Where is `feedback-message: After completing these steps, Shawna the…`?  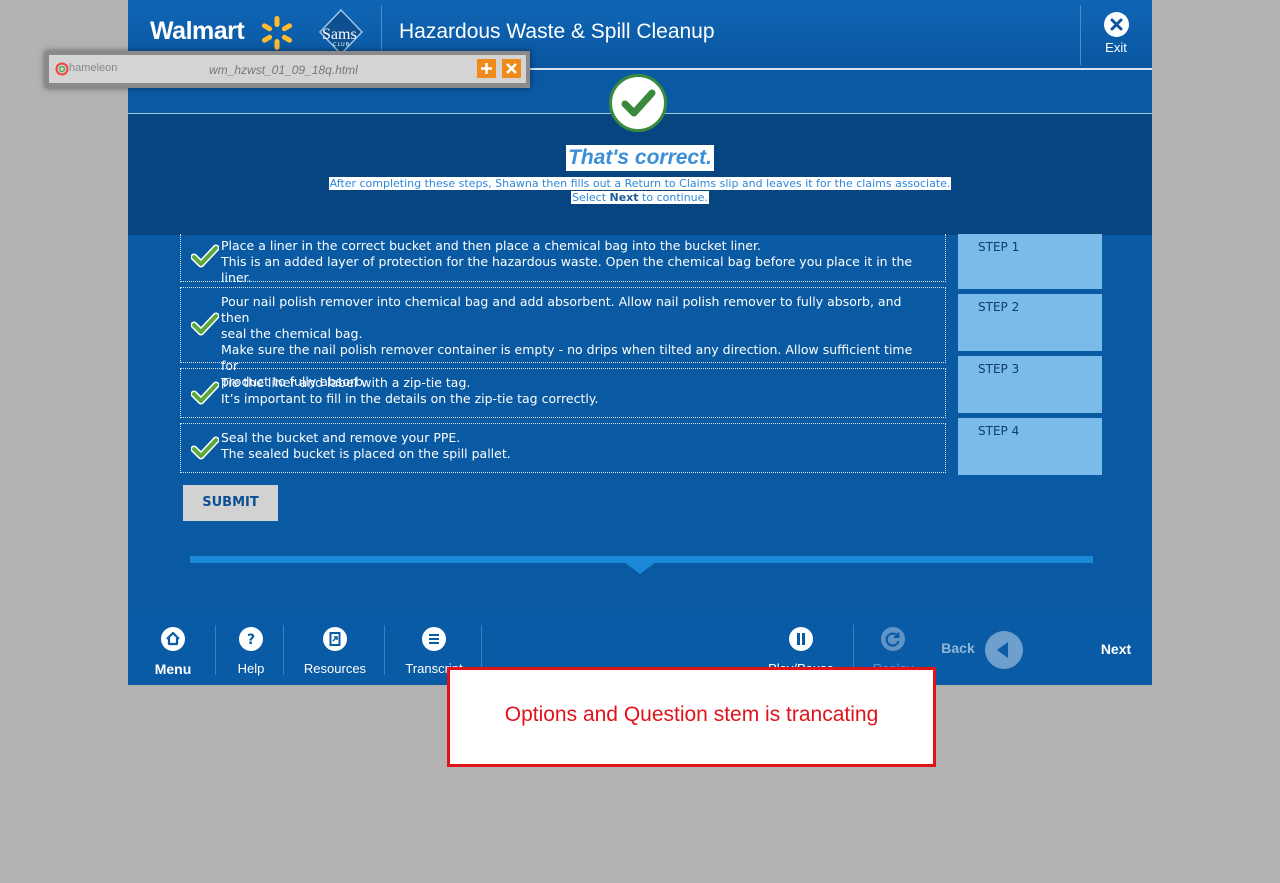 feedback-message: After completing these steps, Shawna the… is located at coordinates (640, 183).